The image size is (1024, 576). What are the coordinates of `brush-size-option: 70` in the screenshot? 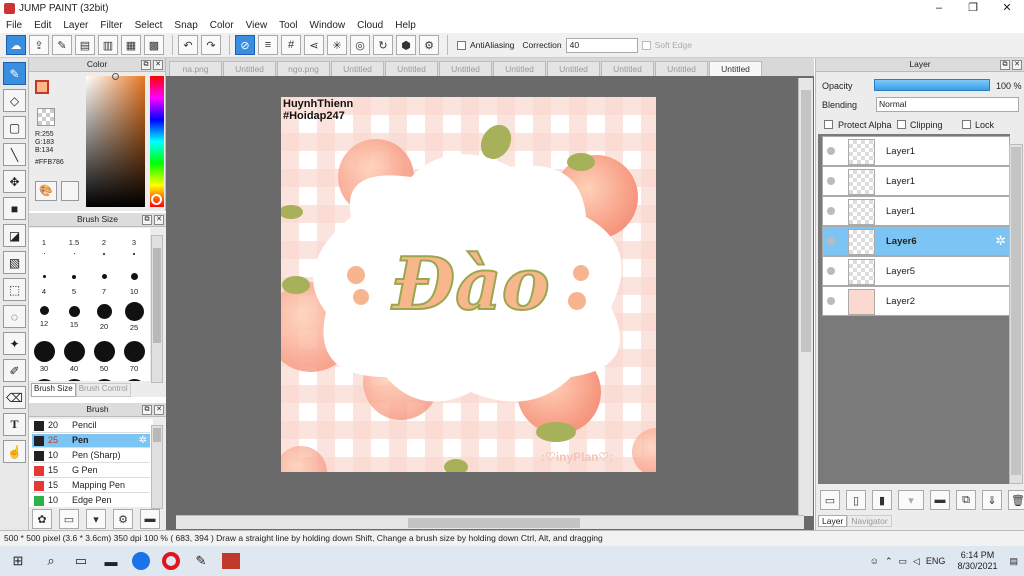 It's located at (134, 359).